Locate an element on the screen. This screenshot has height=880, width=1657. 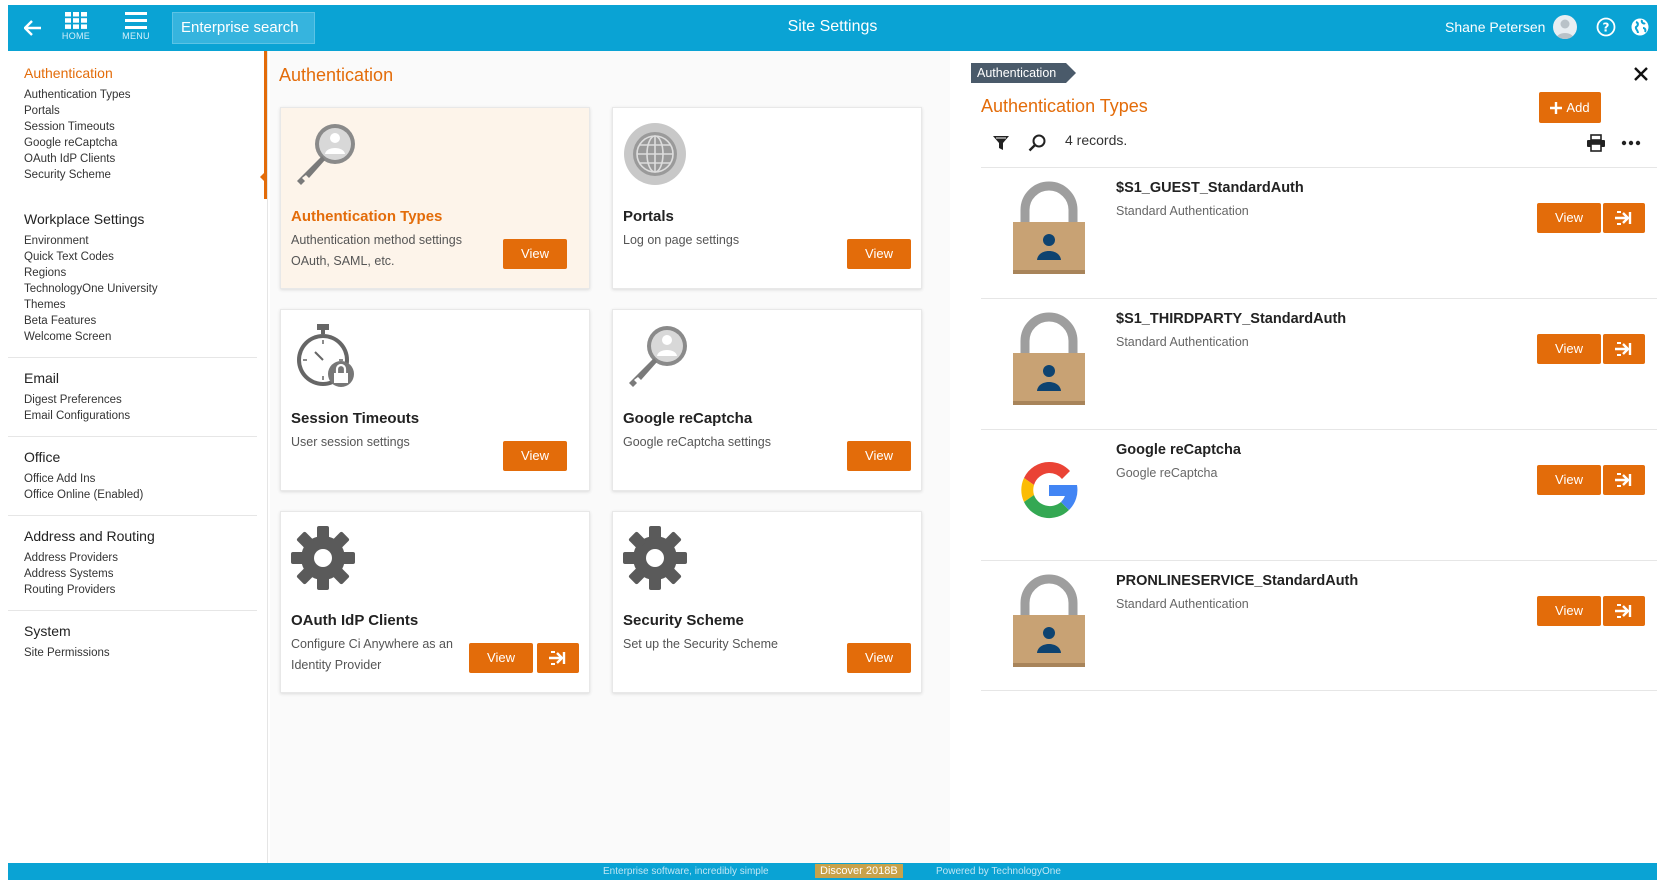
sidebar-item: Office Add Ins is located at coordinates (132, 479).